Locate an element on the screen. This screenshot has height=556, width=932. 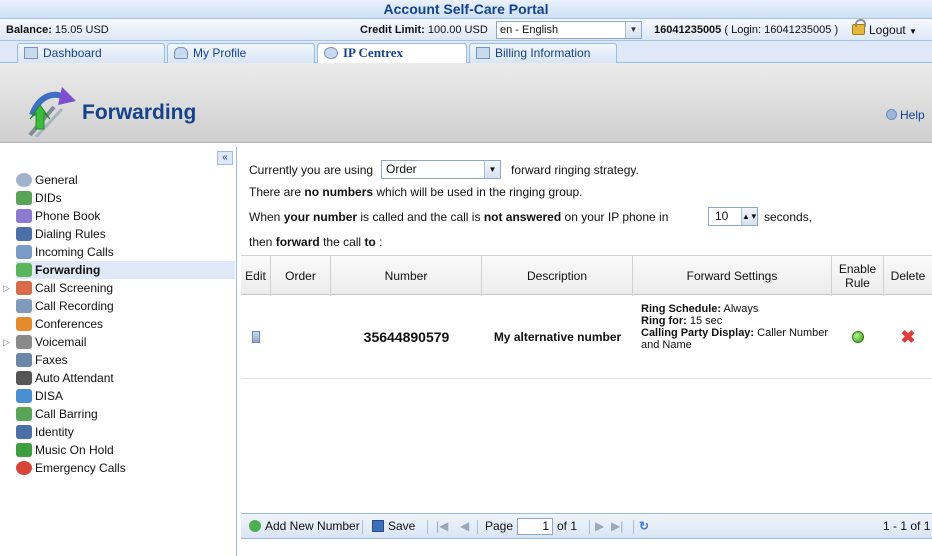
conferences-icon is located at coordinates (24, 324).